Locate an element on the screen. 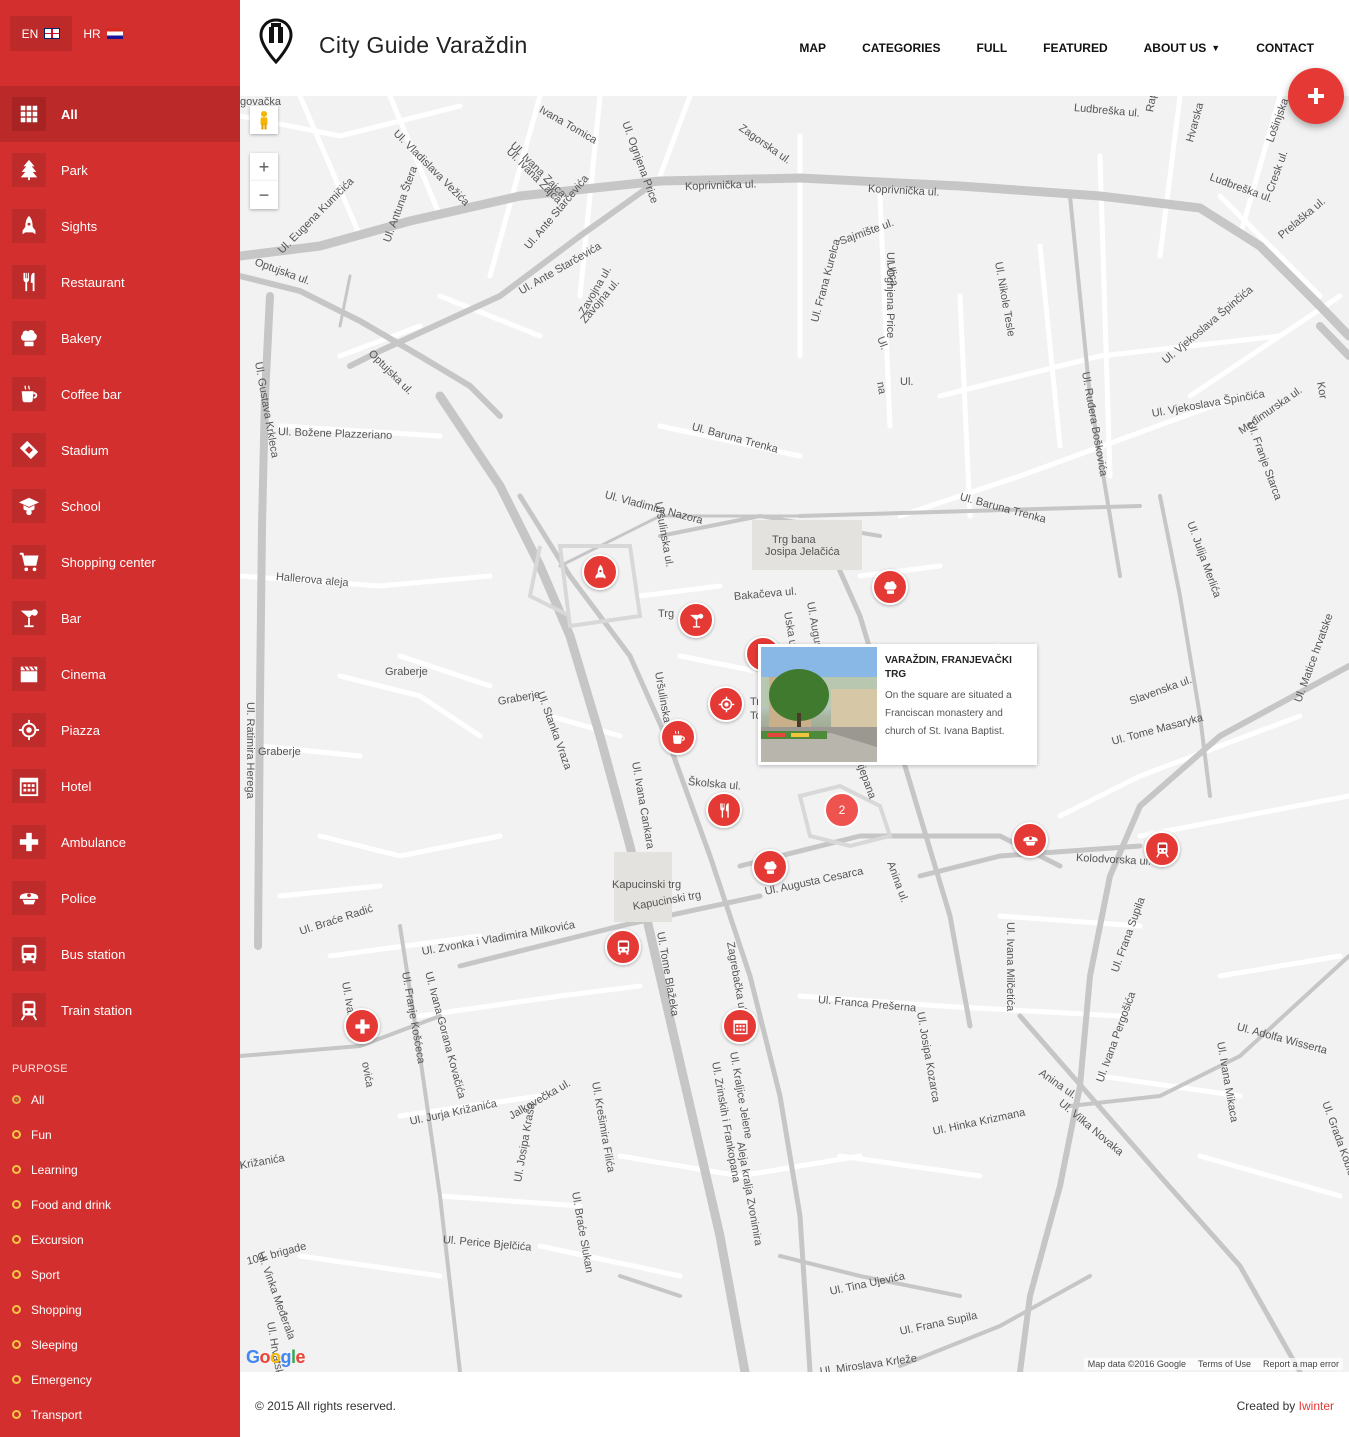  google-logo-letter: g is located at coordinates (286, 1357).